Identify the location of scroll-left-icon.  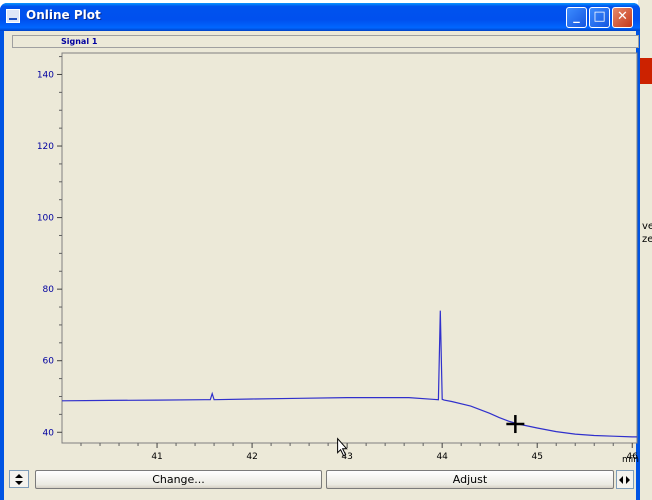
(621, 480).